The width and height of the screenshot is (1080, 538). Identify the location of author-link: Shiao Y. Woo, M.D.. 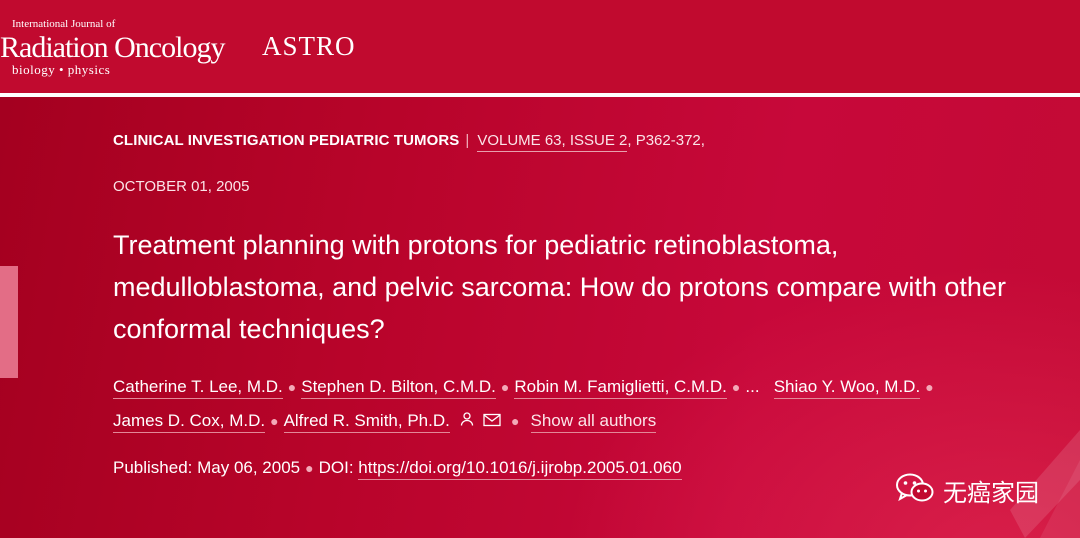
(847, 388).